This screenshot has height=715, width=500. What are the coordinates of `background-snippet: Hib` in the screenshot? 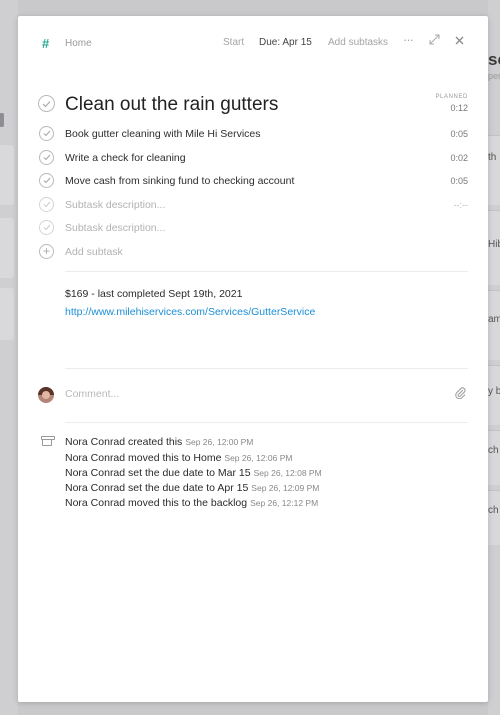 It's located at (494, 244).